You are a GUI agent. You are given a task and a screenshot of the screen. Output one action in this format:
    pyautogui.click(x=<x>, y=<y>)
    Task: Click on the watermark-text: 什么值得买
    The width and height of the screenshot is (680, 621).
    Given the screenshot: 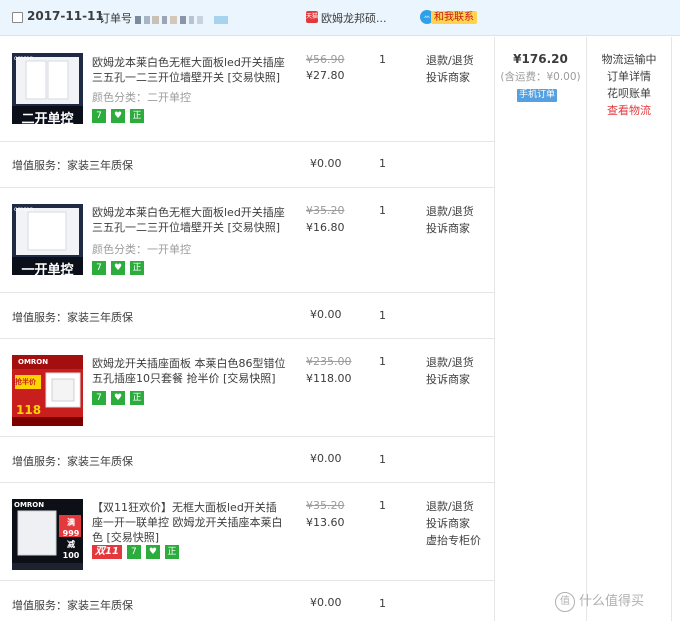 What is the action you would take?
    pyautogui.click(x=612, y=601)
    